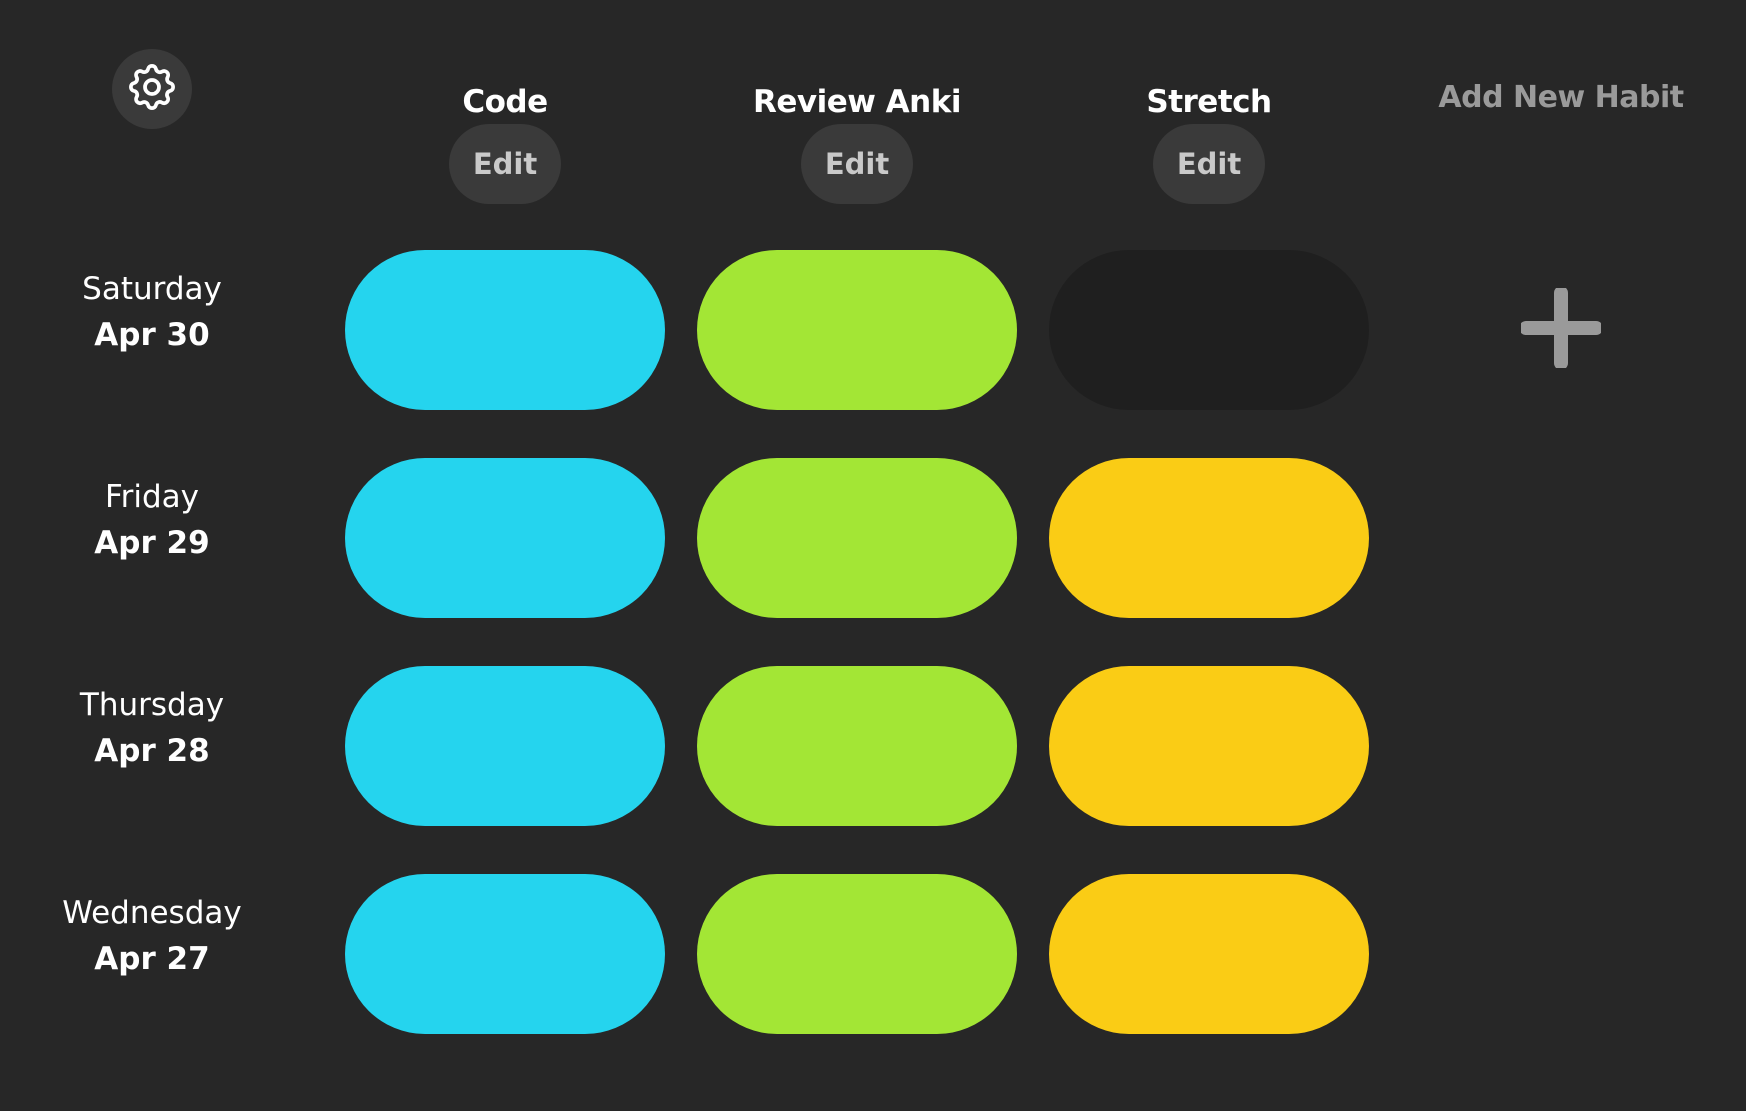  What do you see at coordinates (152, 520) in the screenshot?
I see `day-label-row-1: Friday Apr 29` at bounding box center [152, 520].